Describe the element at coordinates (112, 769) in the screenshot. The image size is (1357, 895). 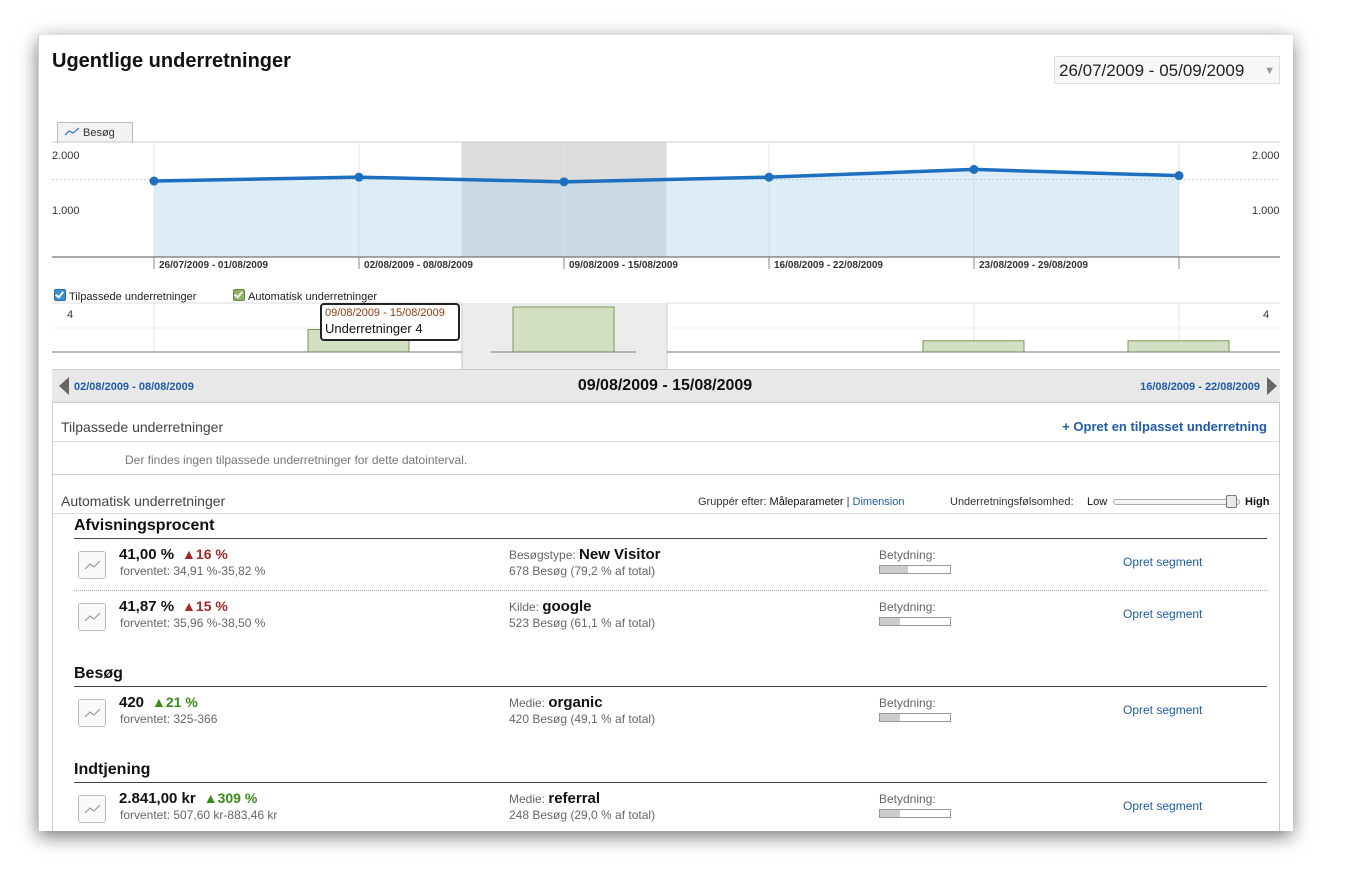
I see `group-heading: Indtjening` at that location.